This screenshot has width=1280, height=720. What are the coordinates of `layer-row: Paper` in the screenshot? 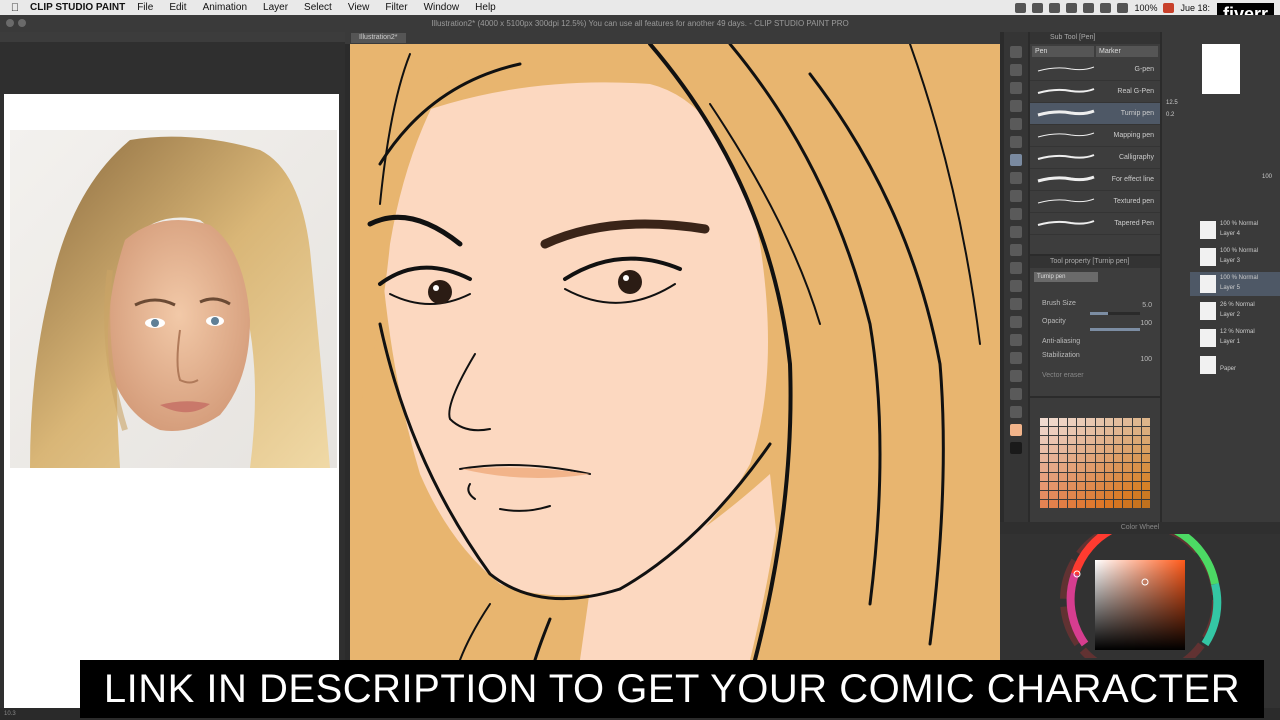 It's located at (1235, 365).